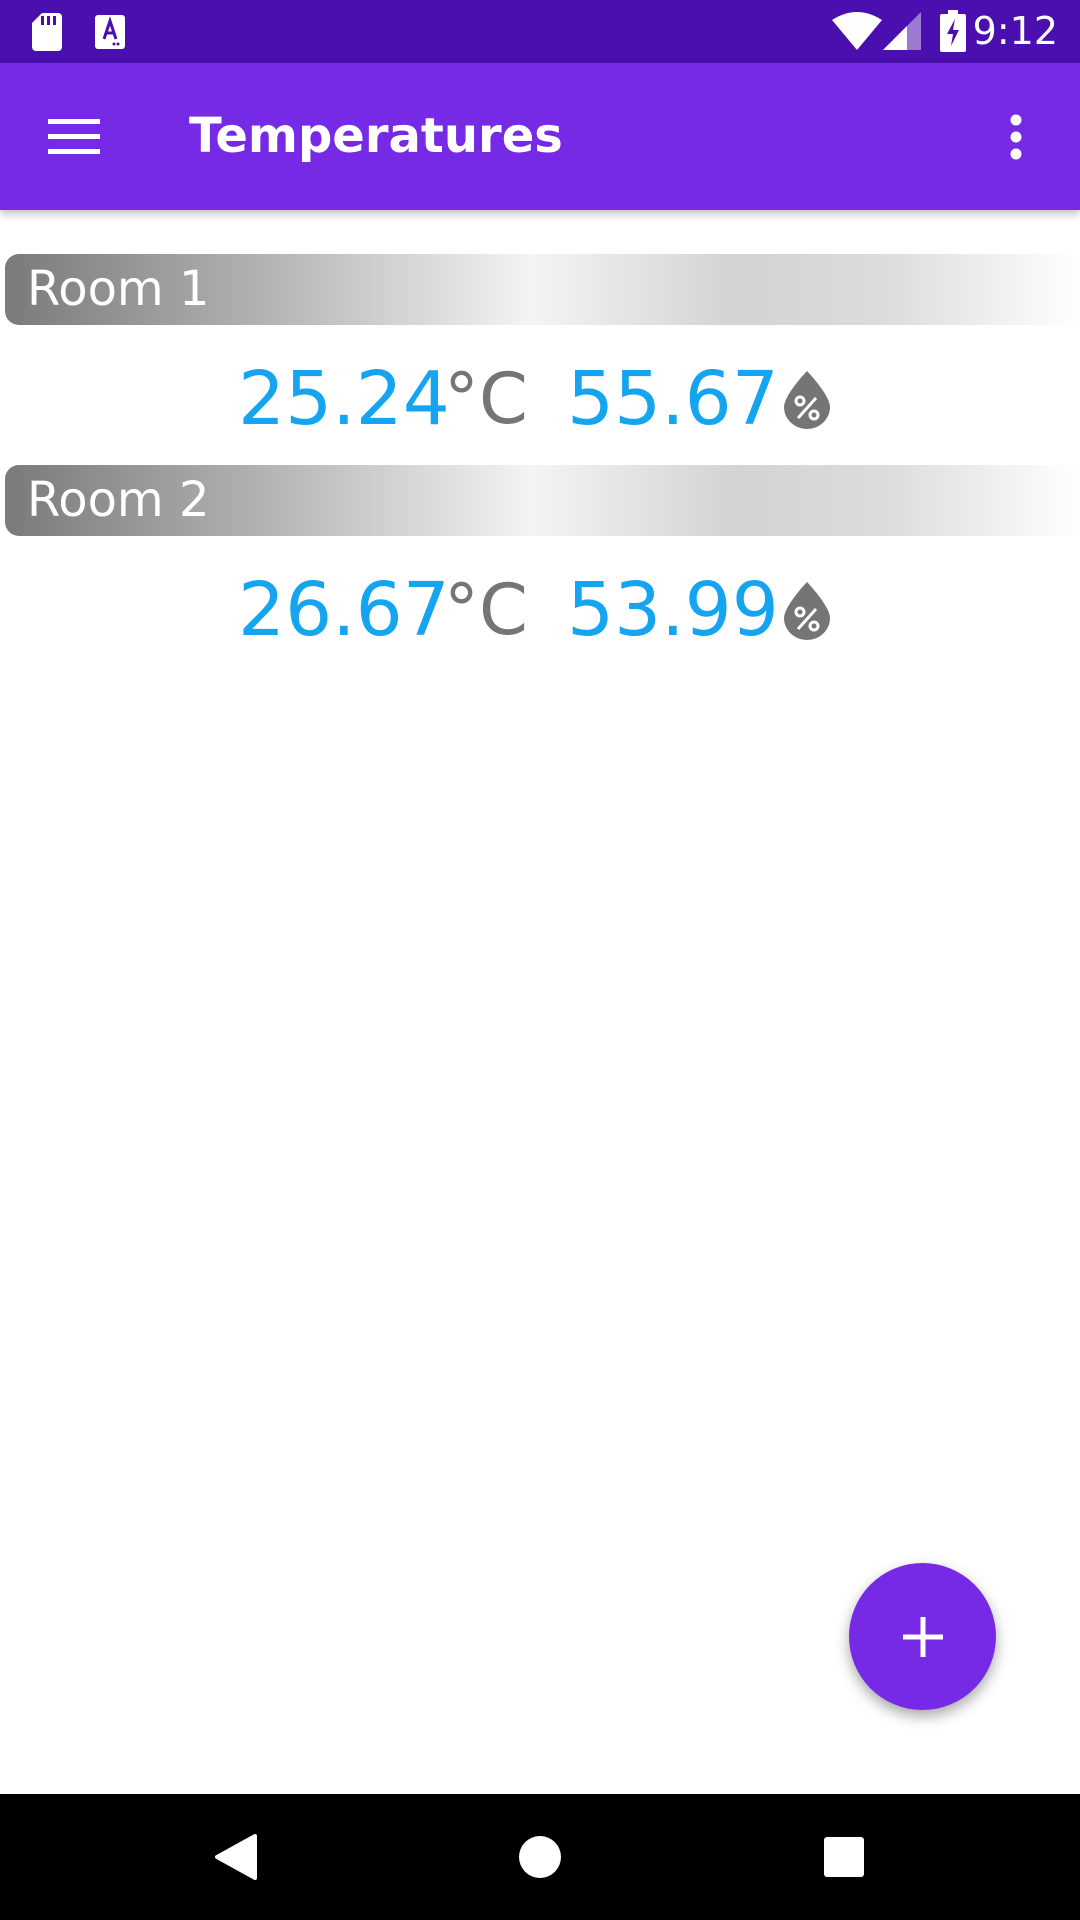 Image resolution: width=1080 pixels, height=1920 pixels. I want to click on menu-button, so click(74, 137).